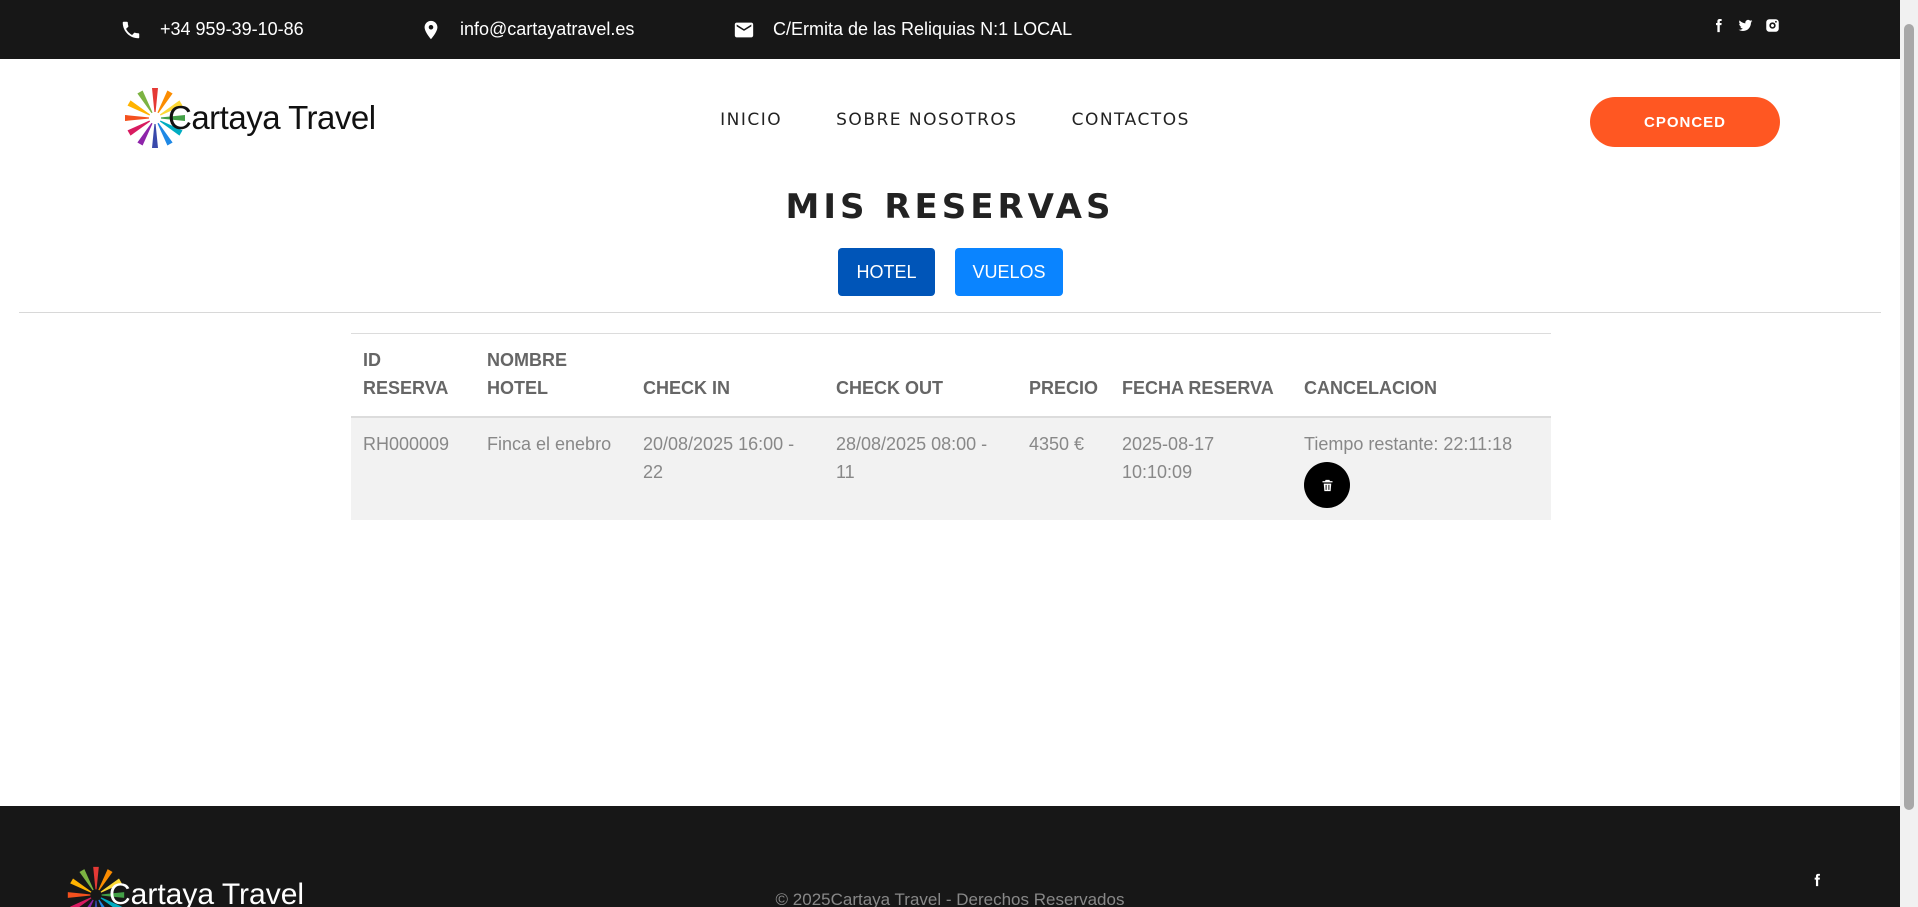 This screenshot has width=1918, height=907. I want to click on phone-contact: +34 959-39-10-86, so click(212, 29).